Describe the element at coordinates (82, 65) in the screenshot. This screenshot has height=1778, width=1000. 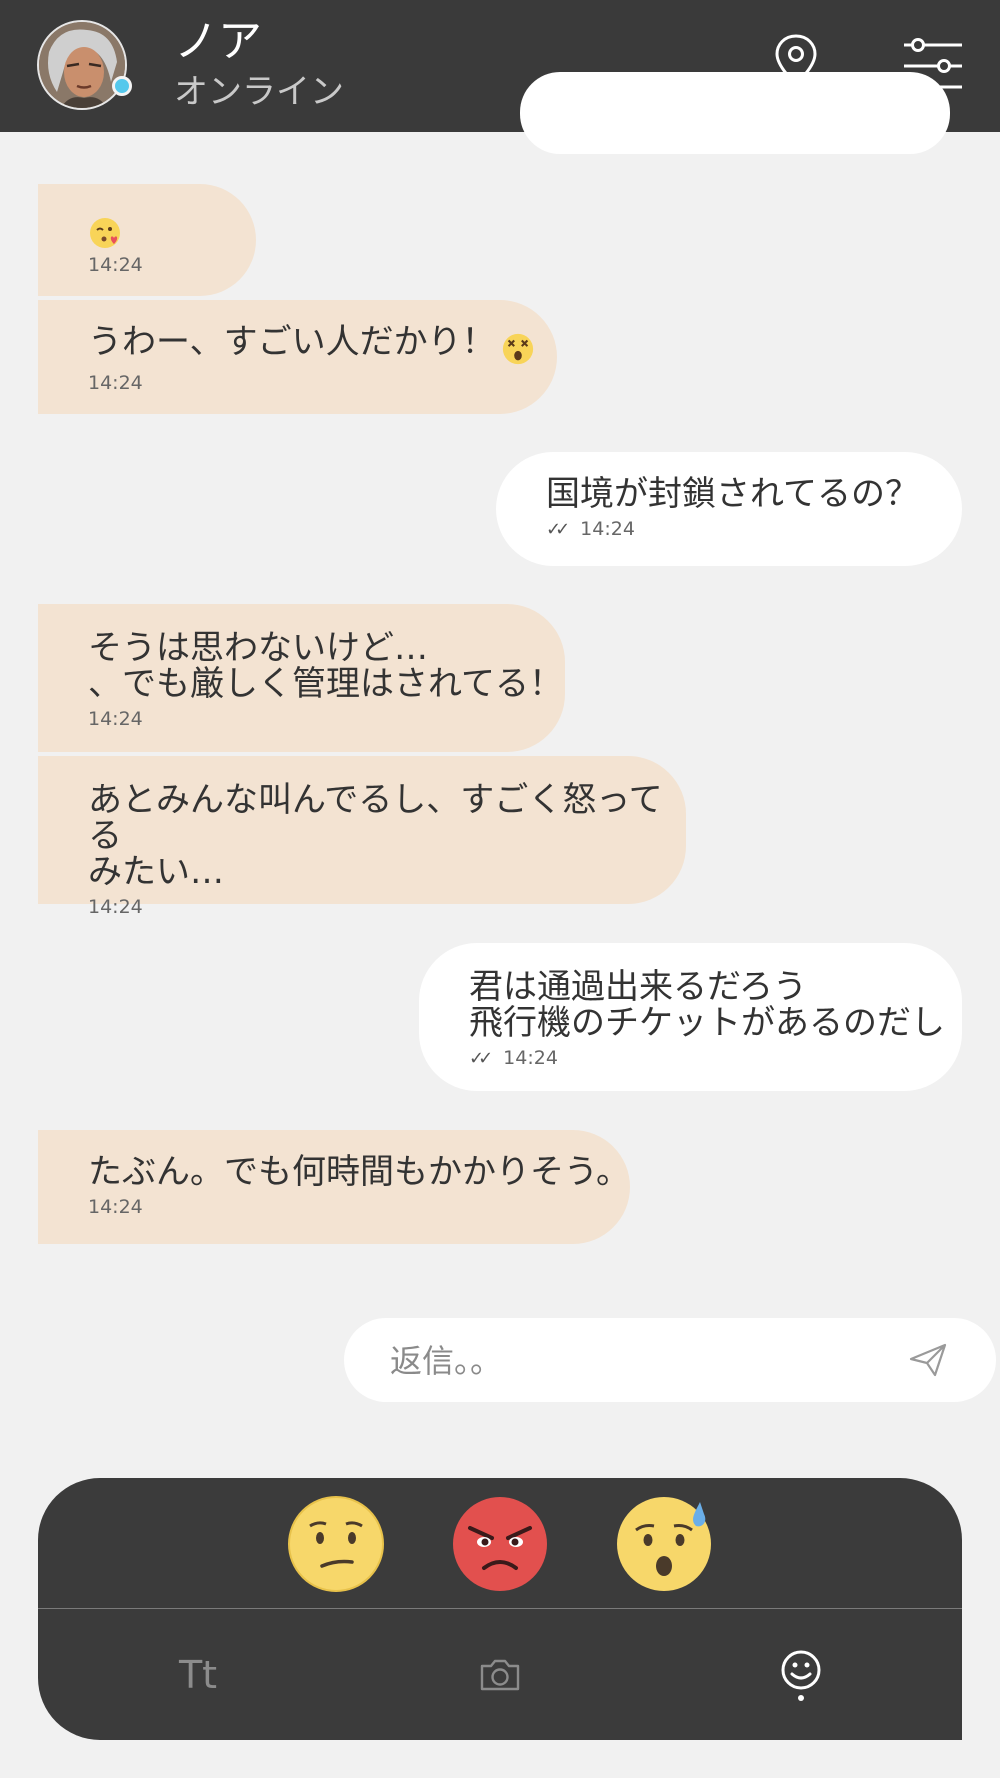
I see `contact-avatar` at that location.